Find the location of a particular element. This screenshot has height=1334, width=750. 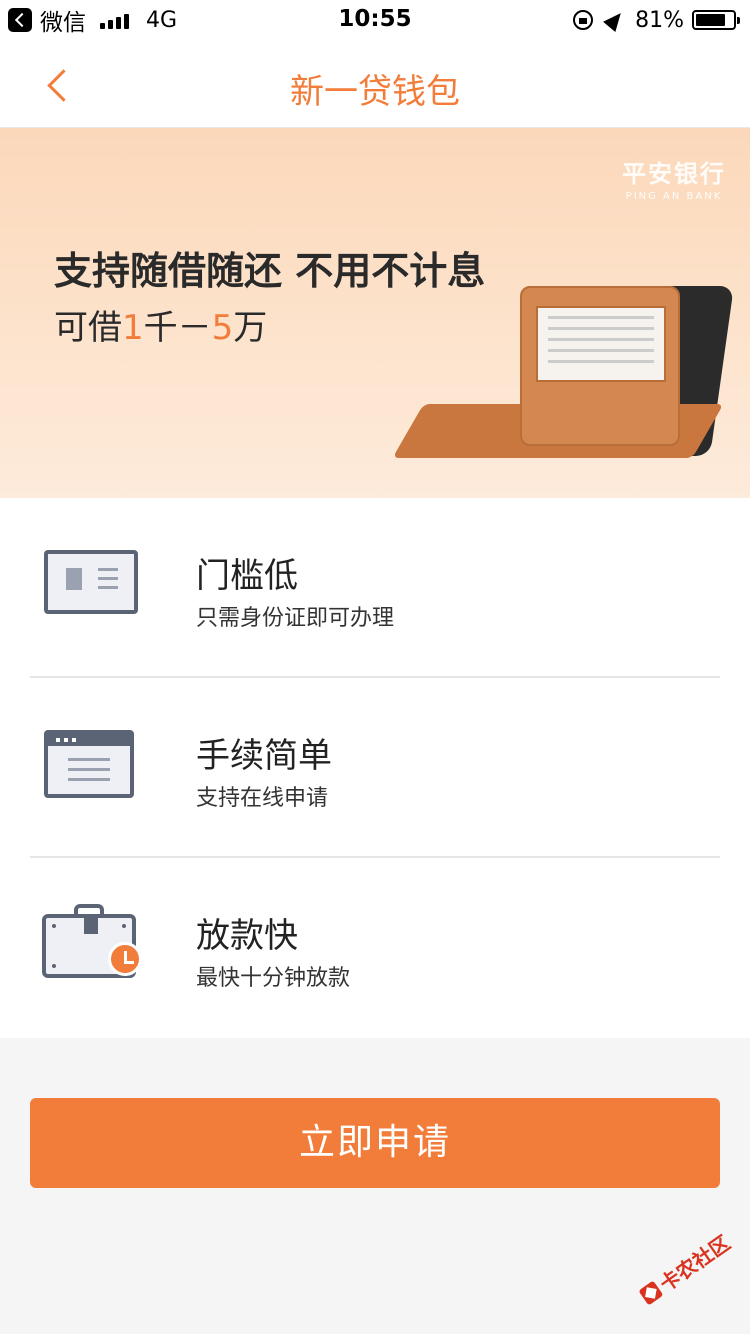

feature-desc: 最快十分钟放款 is located at coordinates (273, 978).